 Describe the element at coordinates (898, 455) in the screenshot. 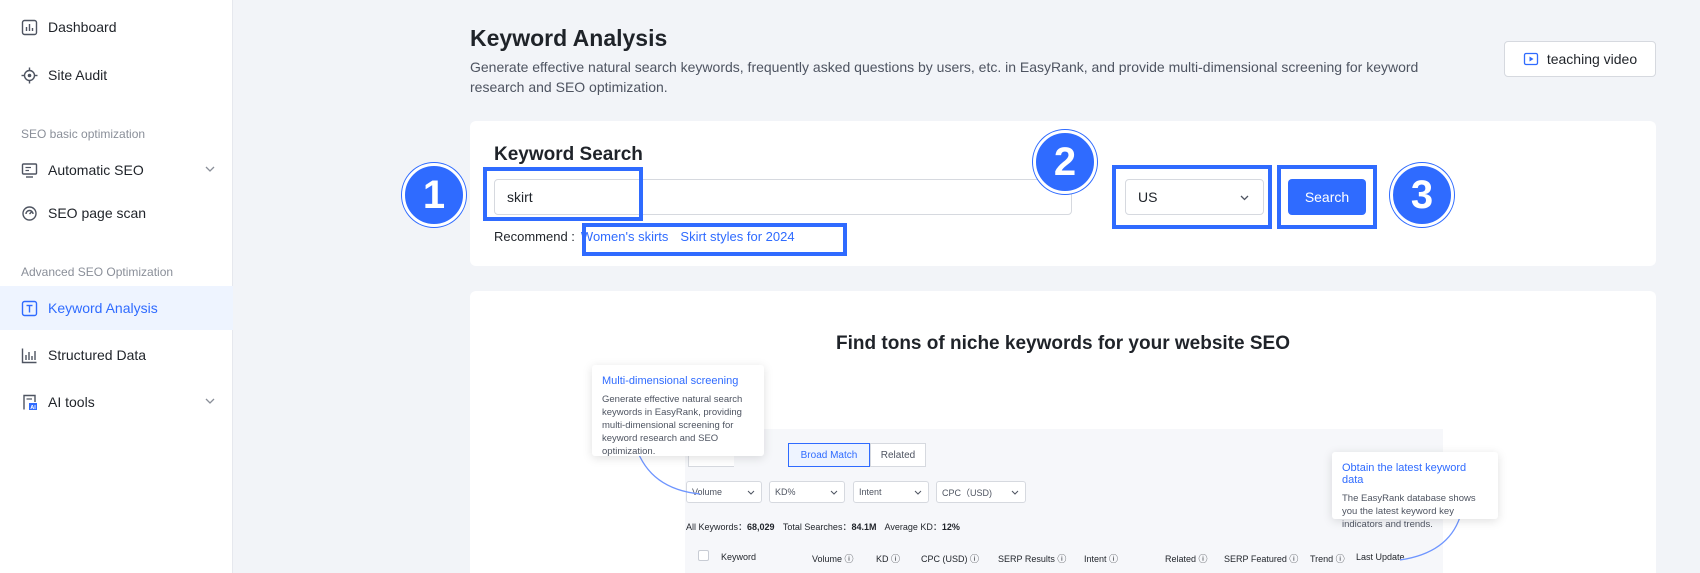

I see `tab-related: Related` at that location.